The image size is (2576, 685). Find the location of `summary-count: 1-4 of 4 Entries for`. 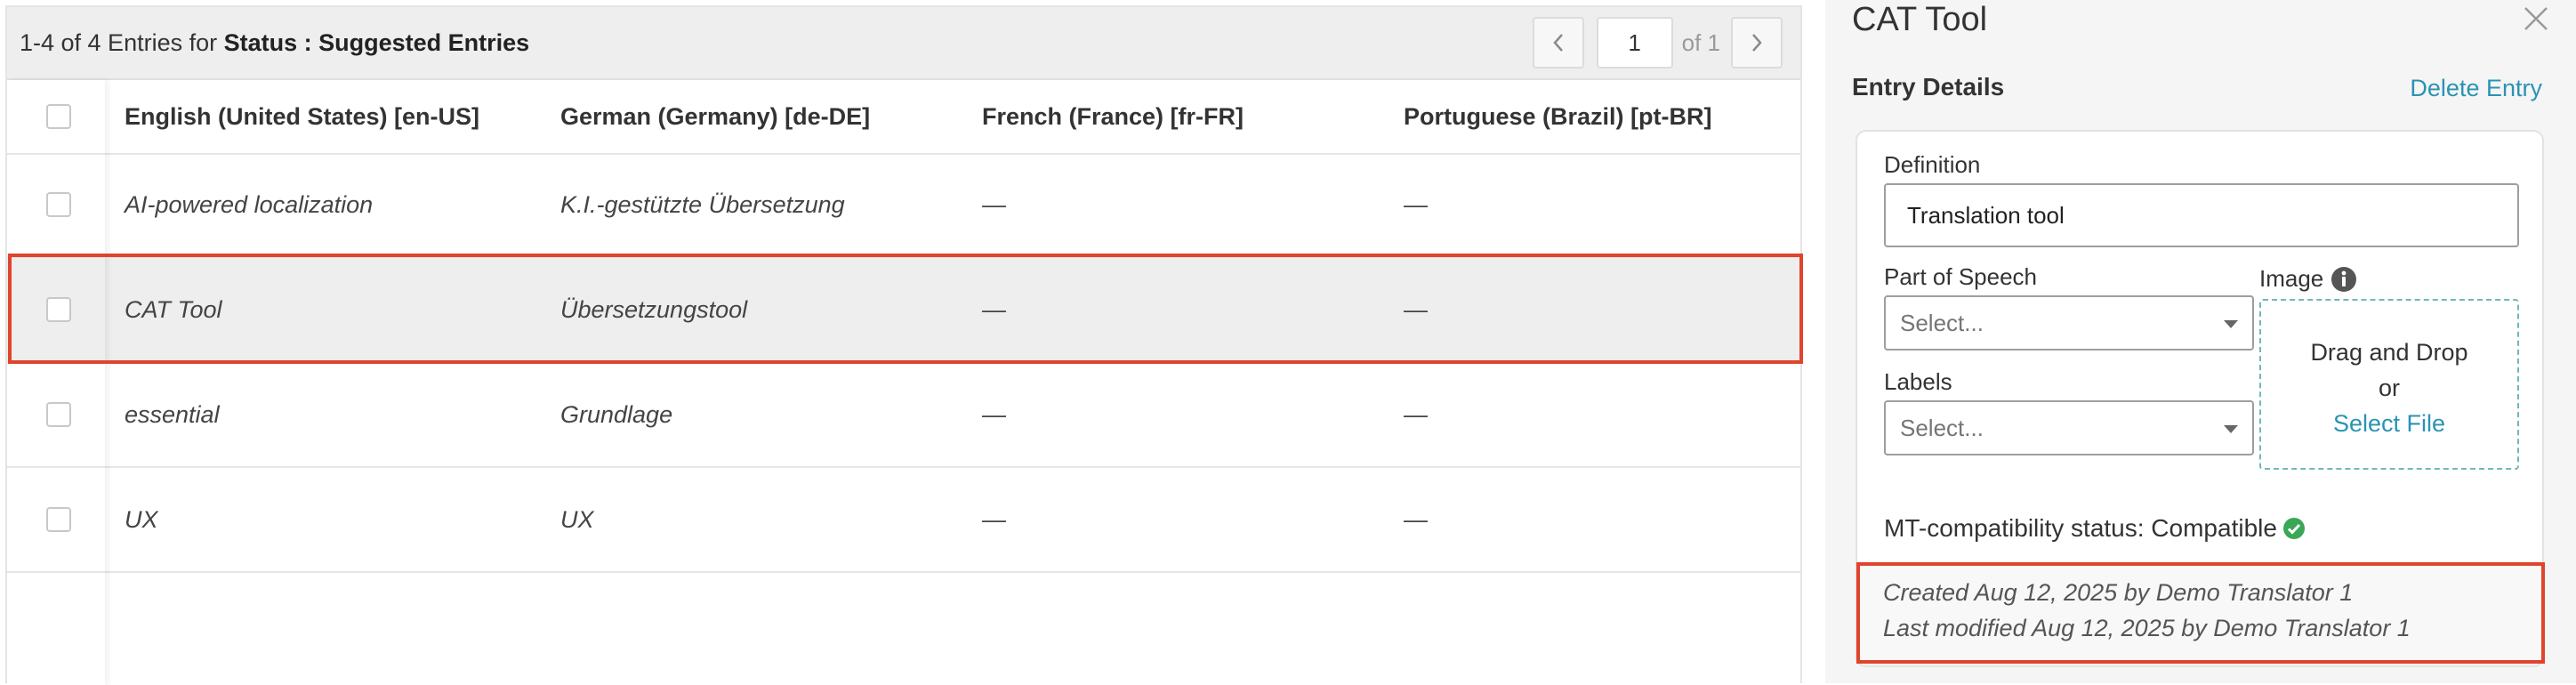

summary-count: 1-4 of 4 Entries for is located at coordinates (122, 42).